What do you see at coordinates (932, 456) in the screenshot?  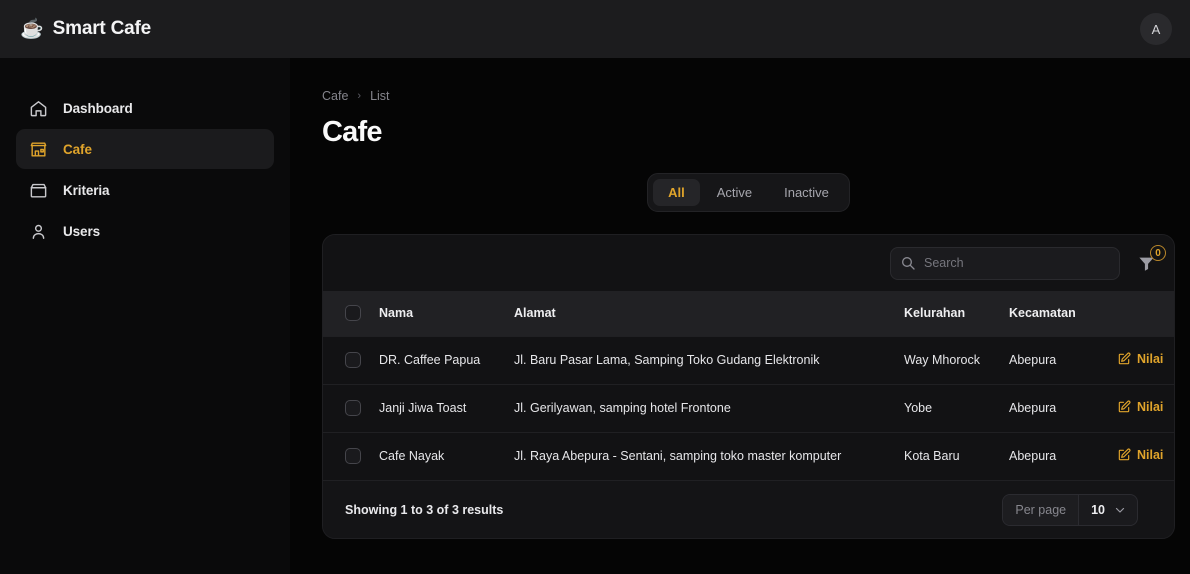 I see `cell-kelurahan: Kota Baru` at bounding box center [932, 456].